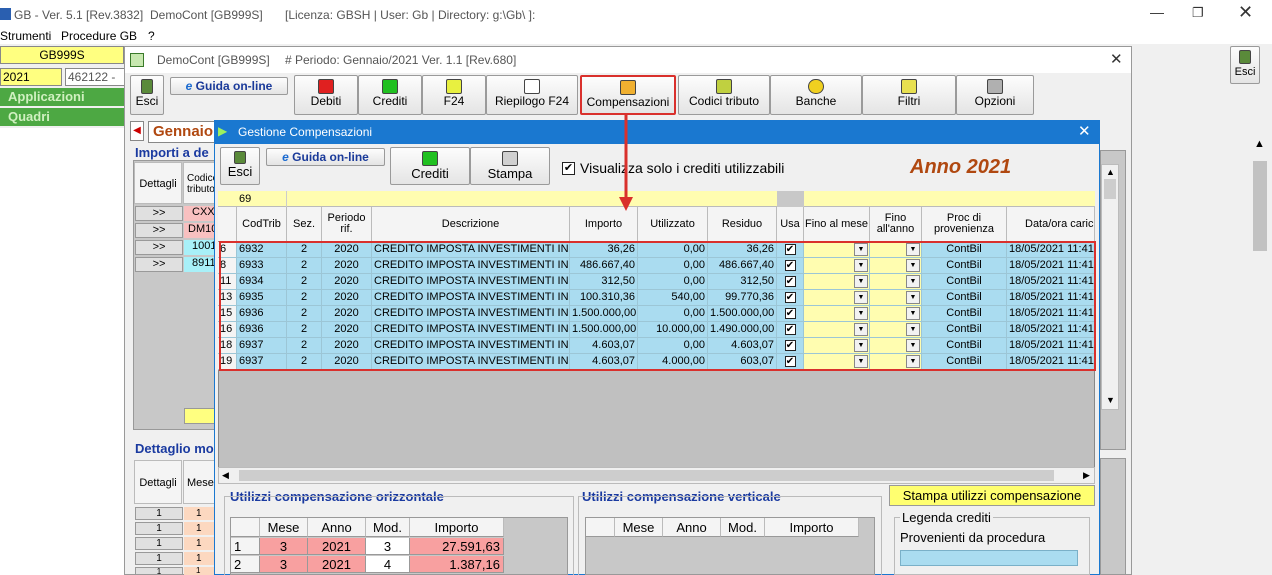  I want to click on menu-help: ?, so click(151, 36).